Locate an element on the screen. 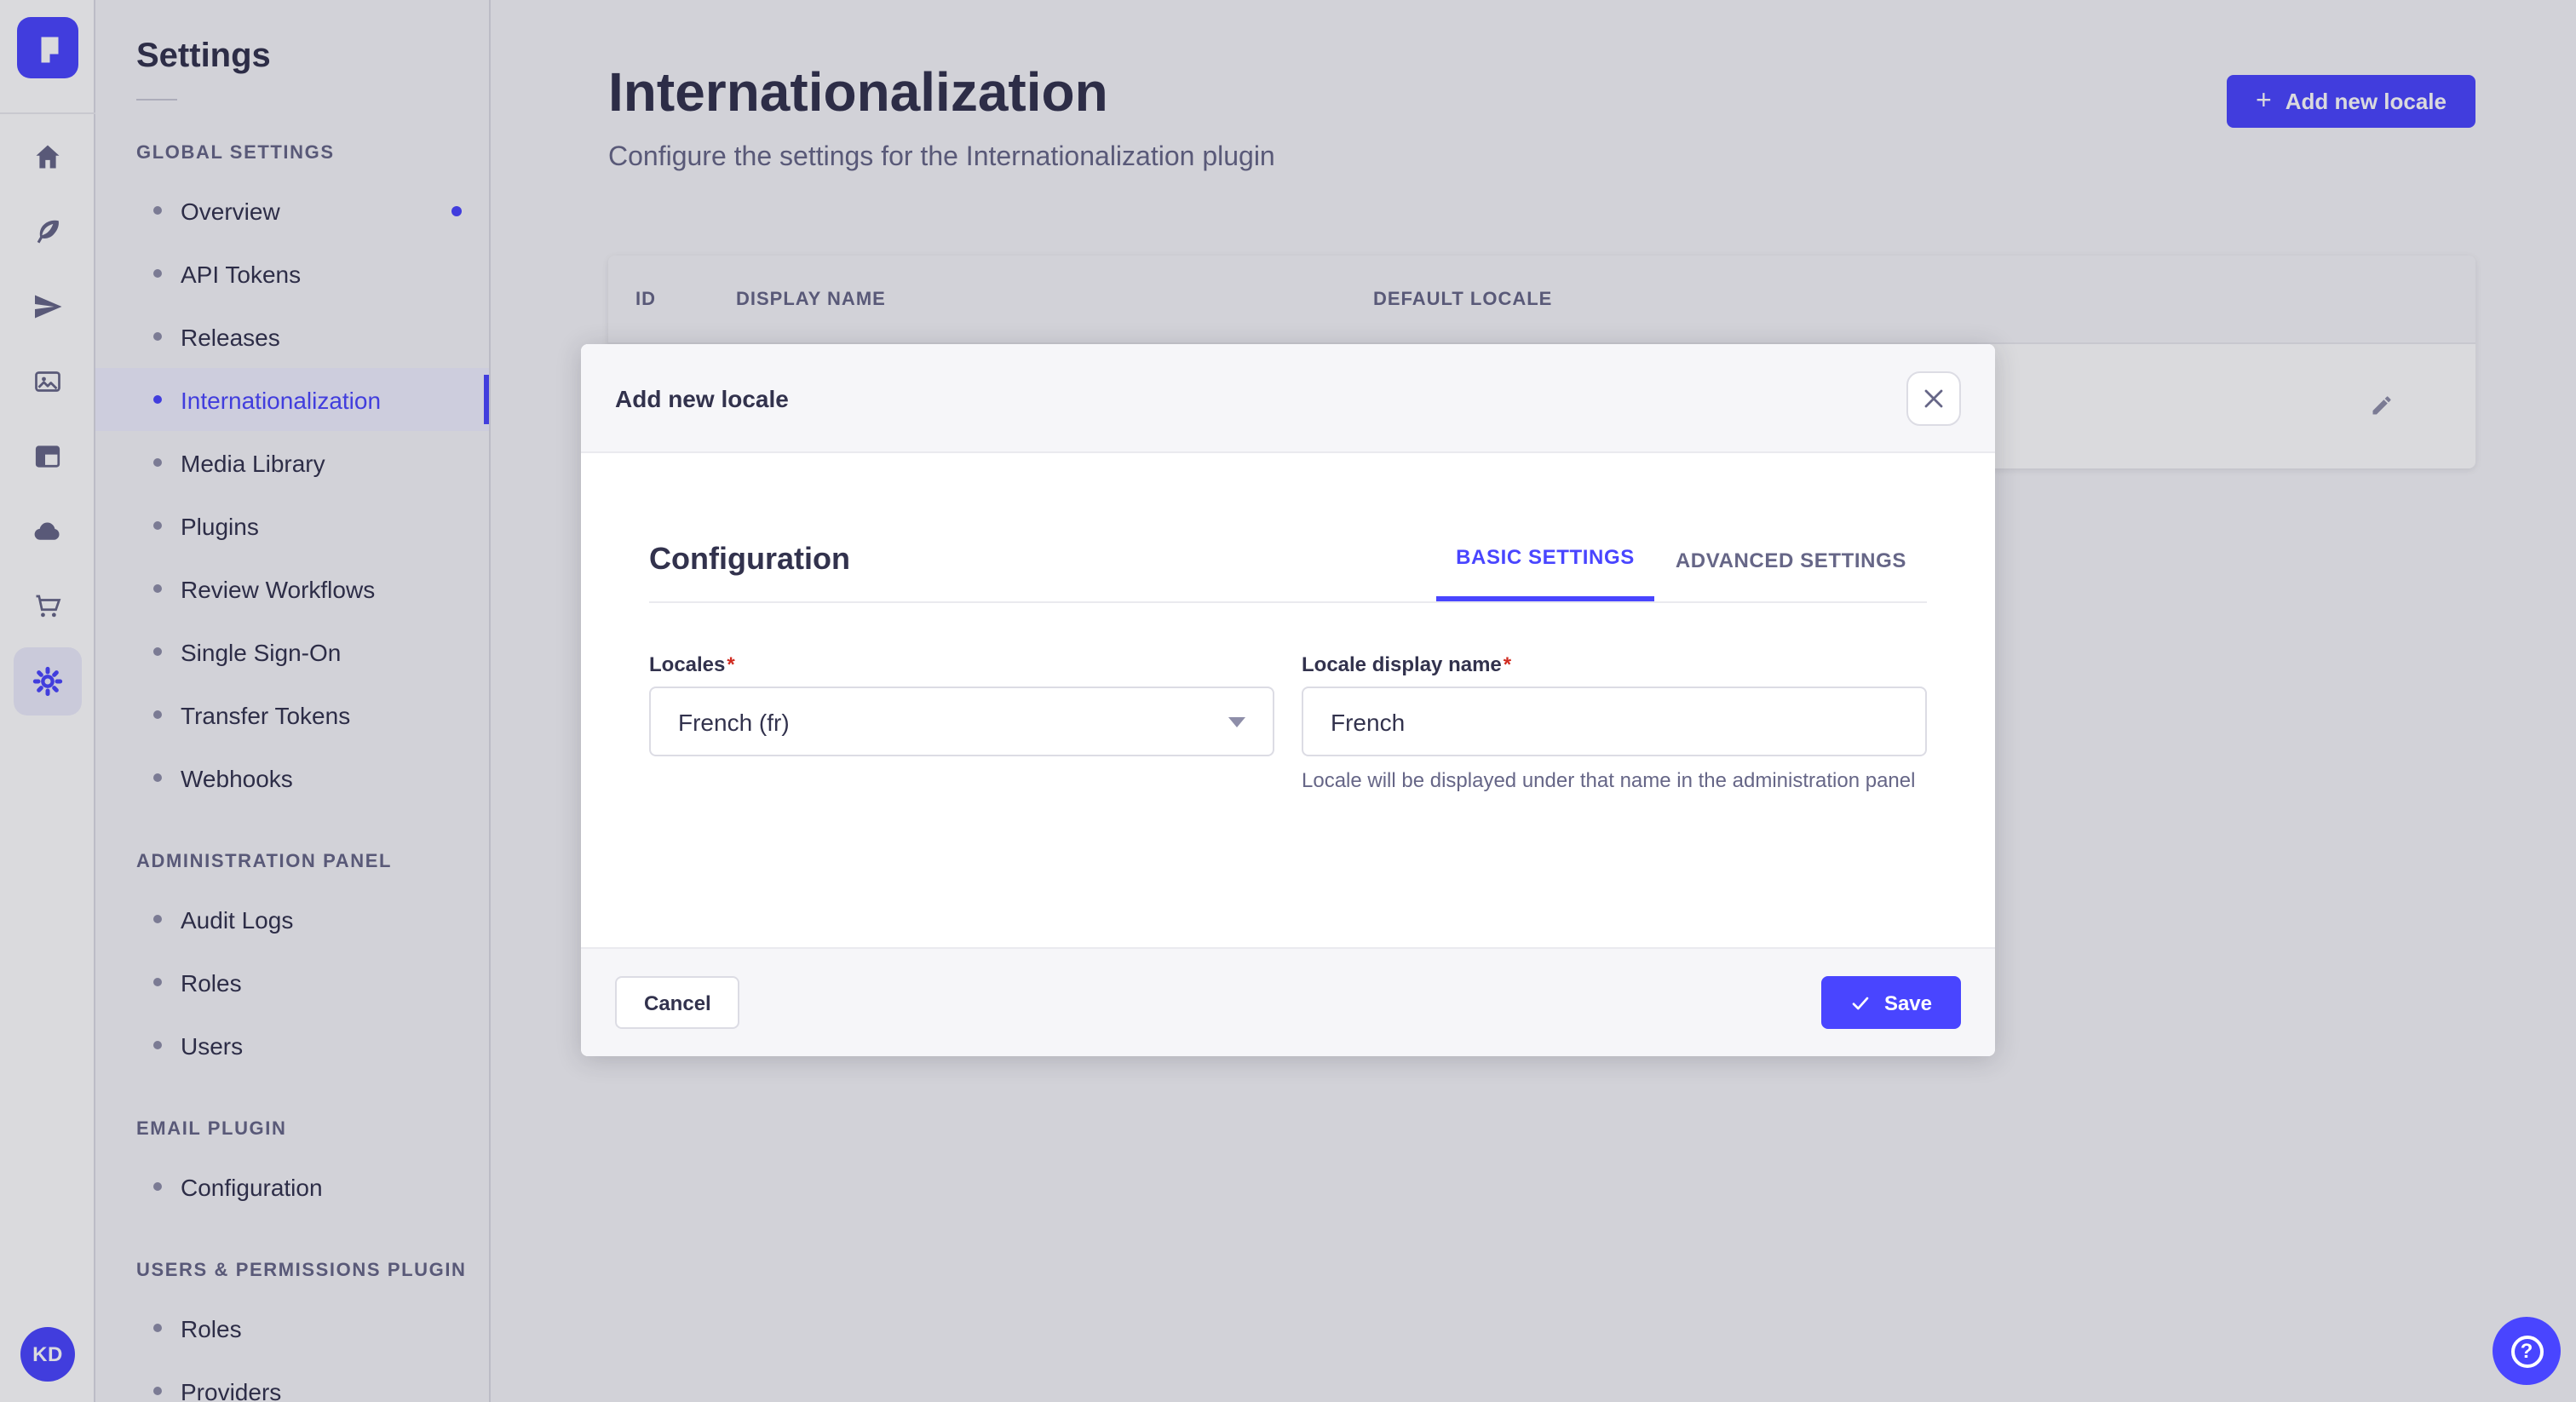  display-name-input is located at coordinates (1614, 721).